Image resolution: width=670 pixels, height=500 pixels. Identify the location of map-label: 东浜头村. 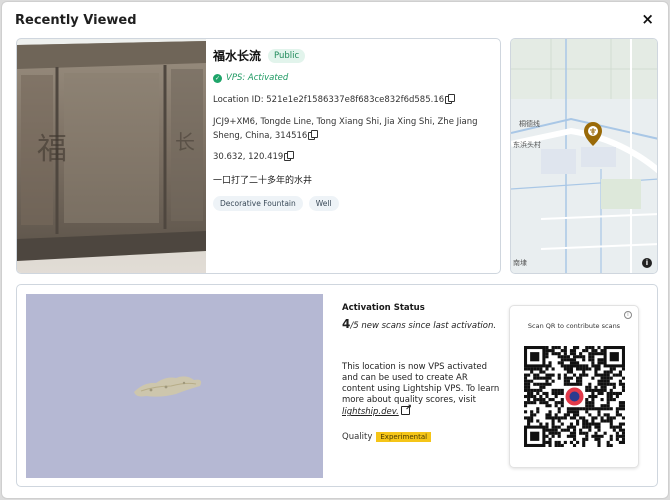
(527, 145).